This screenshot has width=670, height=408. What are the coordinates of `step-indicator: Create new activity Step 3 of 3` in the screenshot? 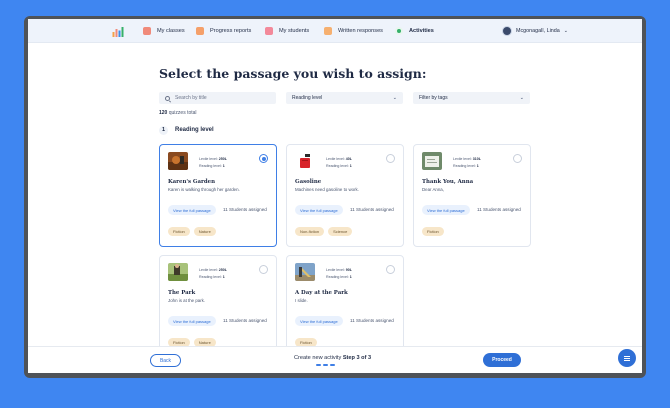 It's located at (332, 358).